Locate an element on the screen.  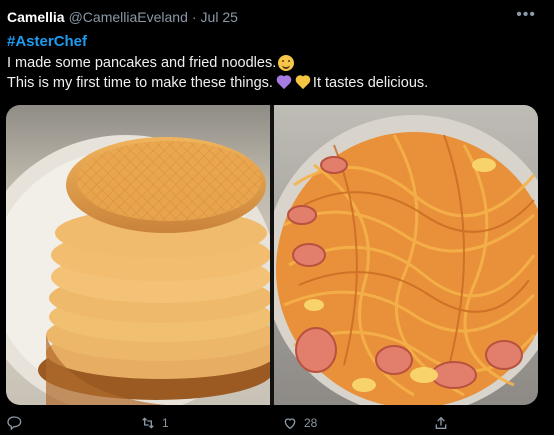
reply-button is located at coordinates (17, 423).